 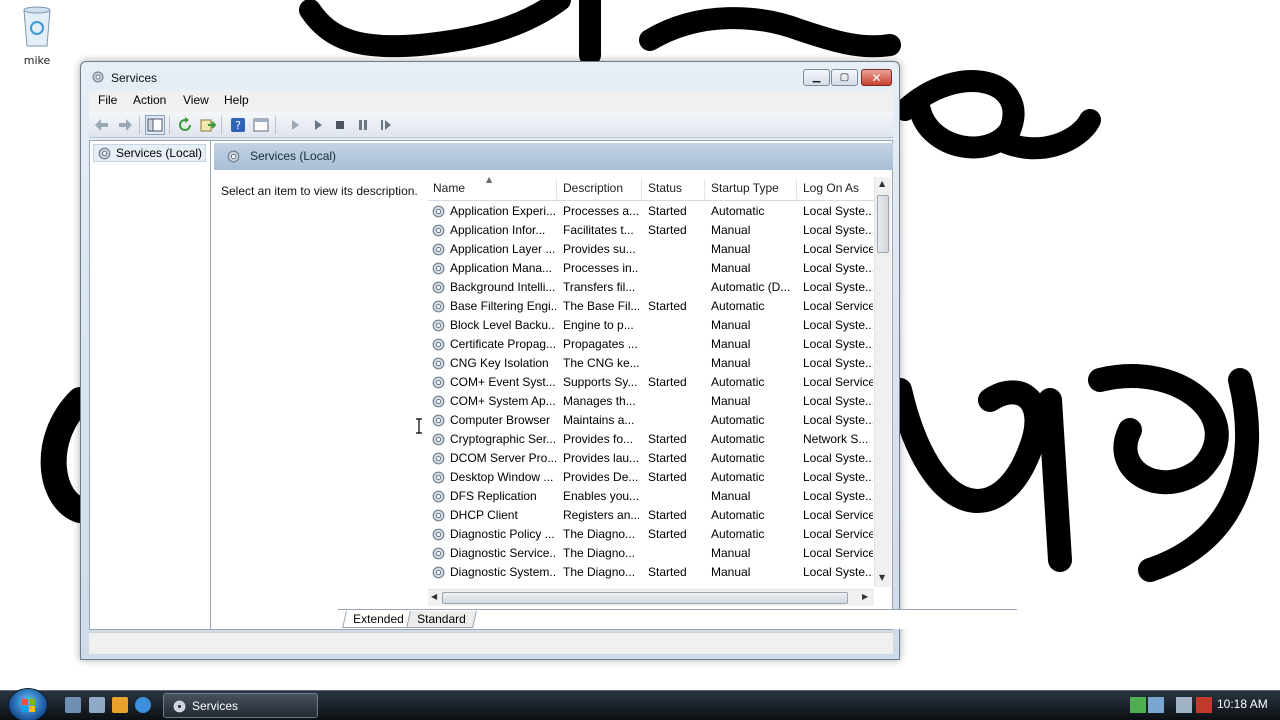 What do you see at coordinates (831, 188) in the screenshot?
I see `column-header-log-on-as: Log On As` at bounding box center [831, 188].